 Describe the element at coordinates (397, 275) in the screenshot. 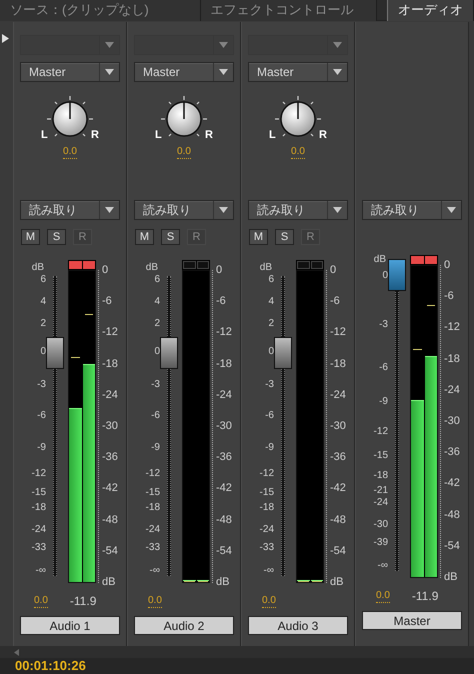

I see `master-fader-handle` at that location.